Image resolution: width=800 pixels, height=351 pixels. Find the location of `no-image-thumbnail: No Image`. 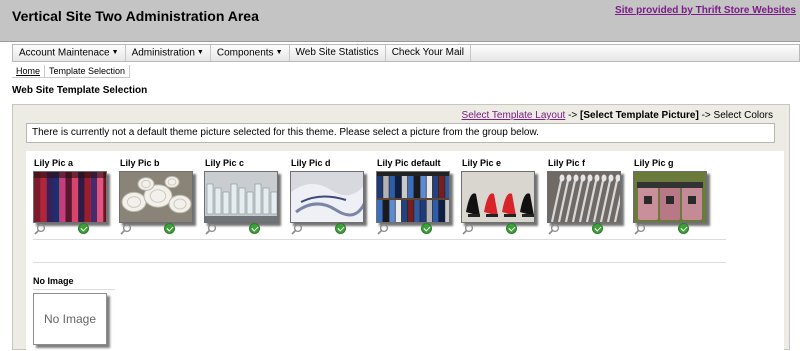

no-image-thumbnail: No Image is located at coordinates (70, 319).